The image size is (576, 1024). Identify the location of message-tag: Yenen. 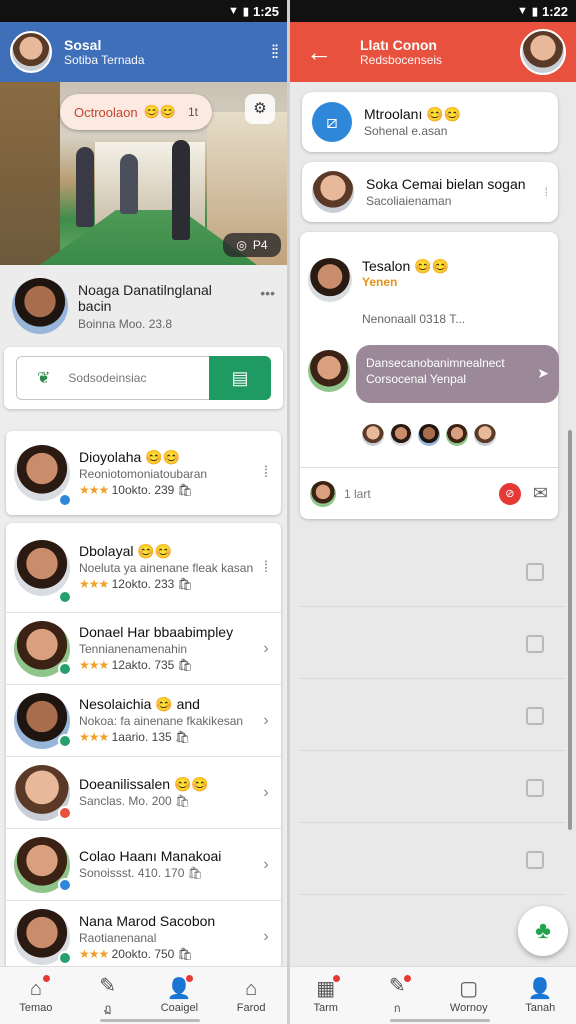
(380, 282).